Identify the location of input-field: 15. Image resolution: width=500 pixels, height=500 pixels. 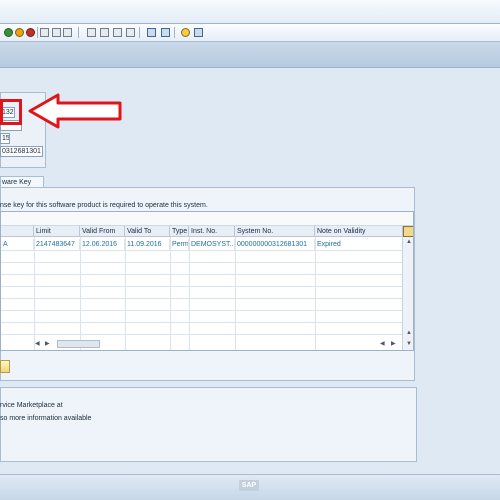
(5, 138).